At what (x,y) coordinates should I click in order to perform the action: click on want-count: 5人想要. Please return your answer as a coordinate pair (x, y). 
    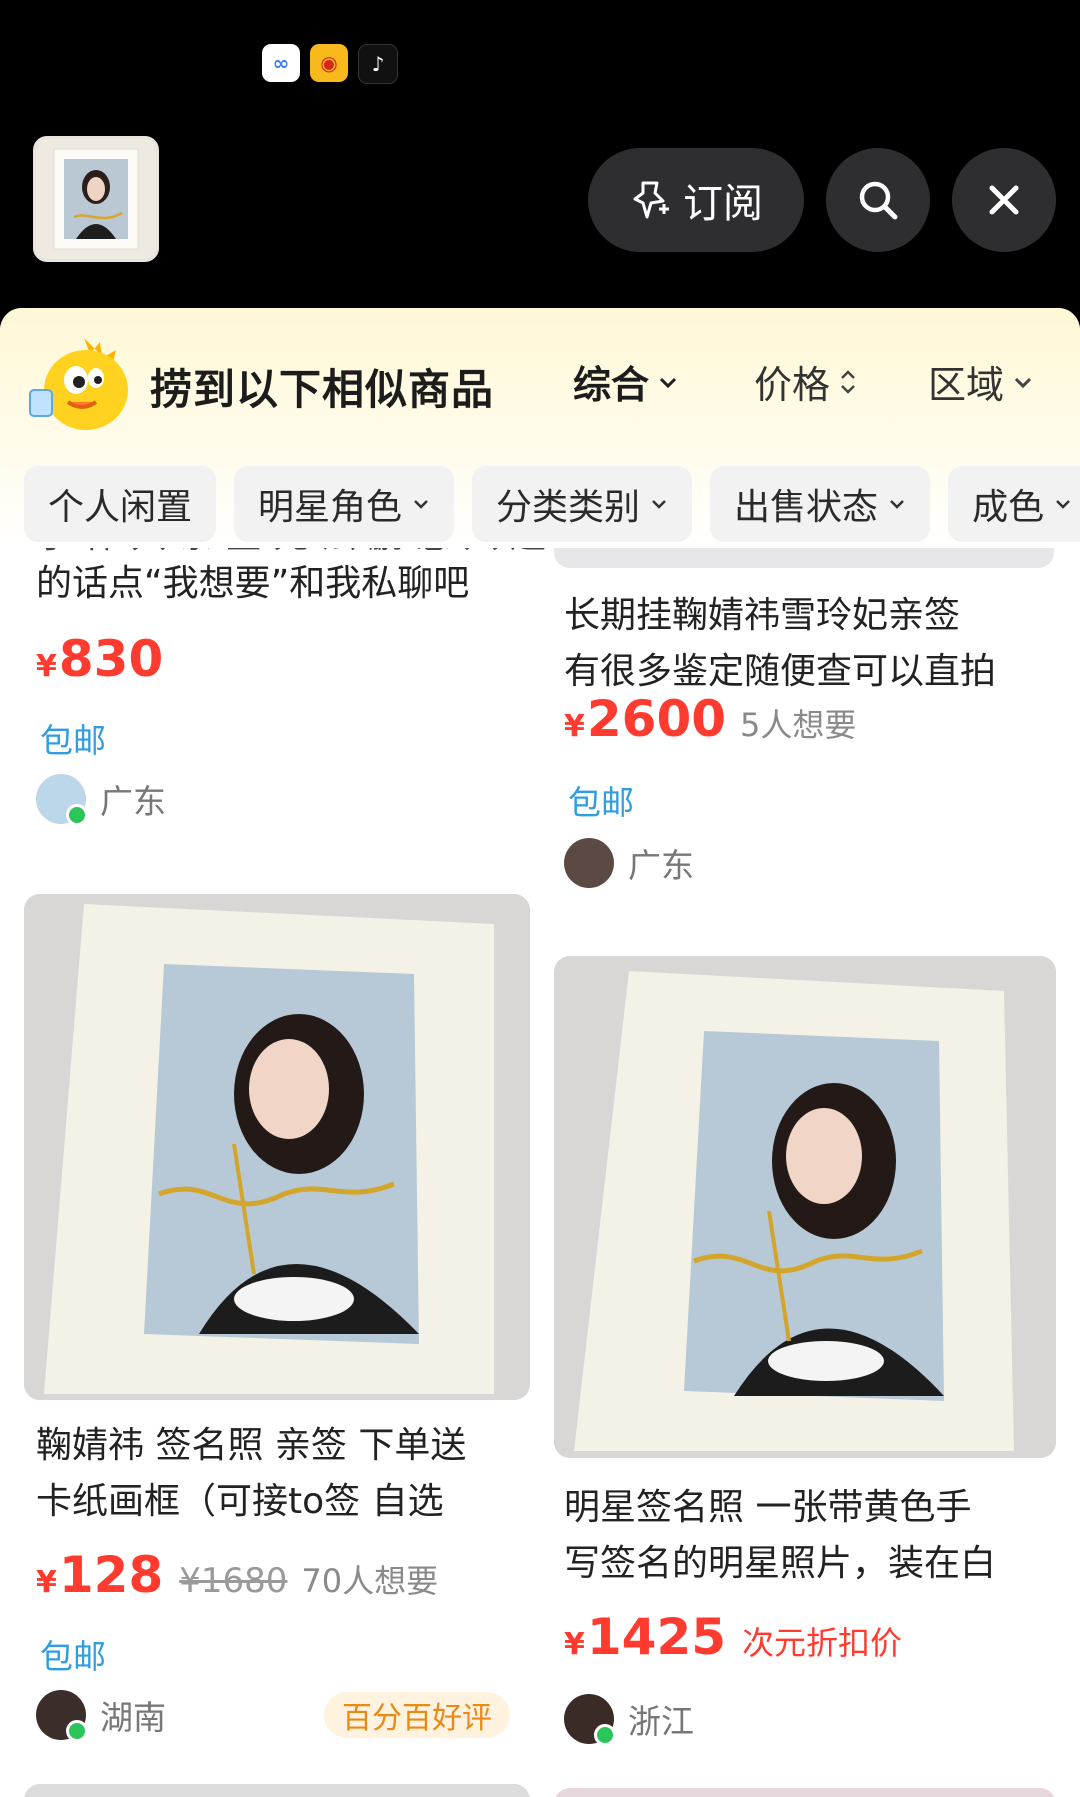
    Looking at the image, I should click on (798, 725).